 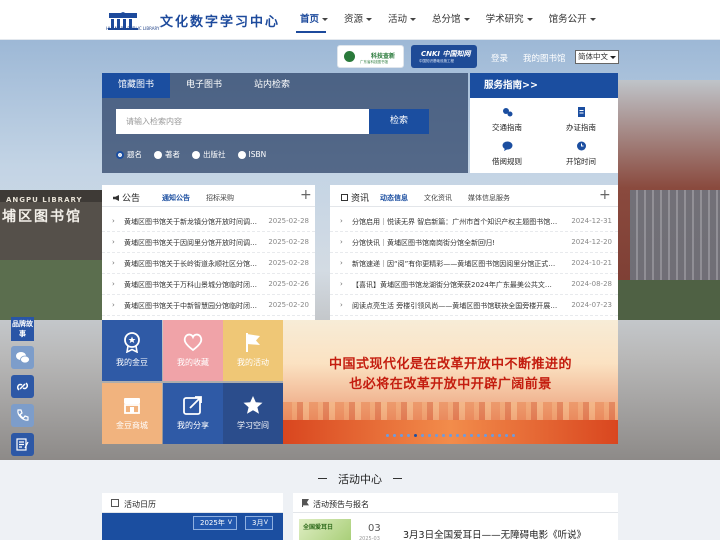 I want to click on month-value: 3月, so click(x=258, y=523).